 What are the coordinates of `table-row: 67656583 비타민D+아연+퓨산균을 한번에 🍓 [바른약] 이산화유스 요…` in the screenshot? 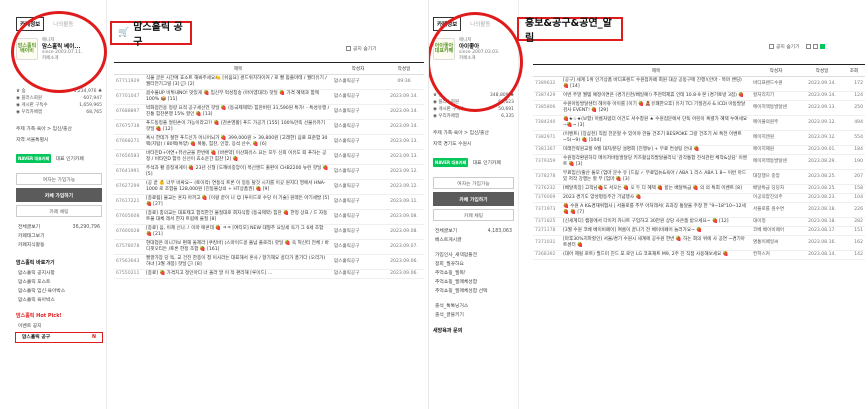 It's located at (269, 157).